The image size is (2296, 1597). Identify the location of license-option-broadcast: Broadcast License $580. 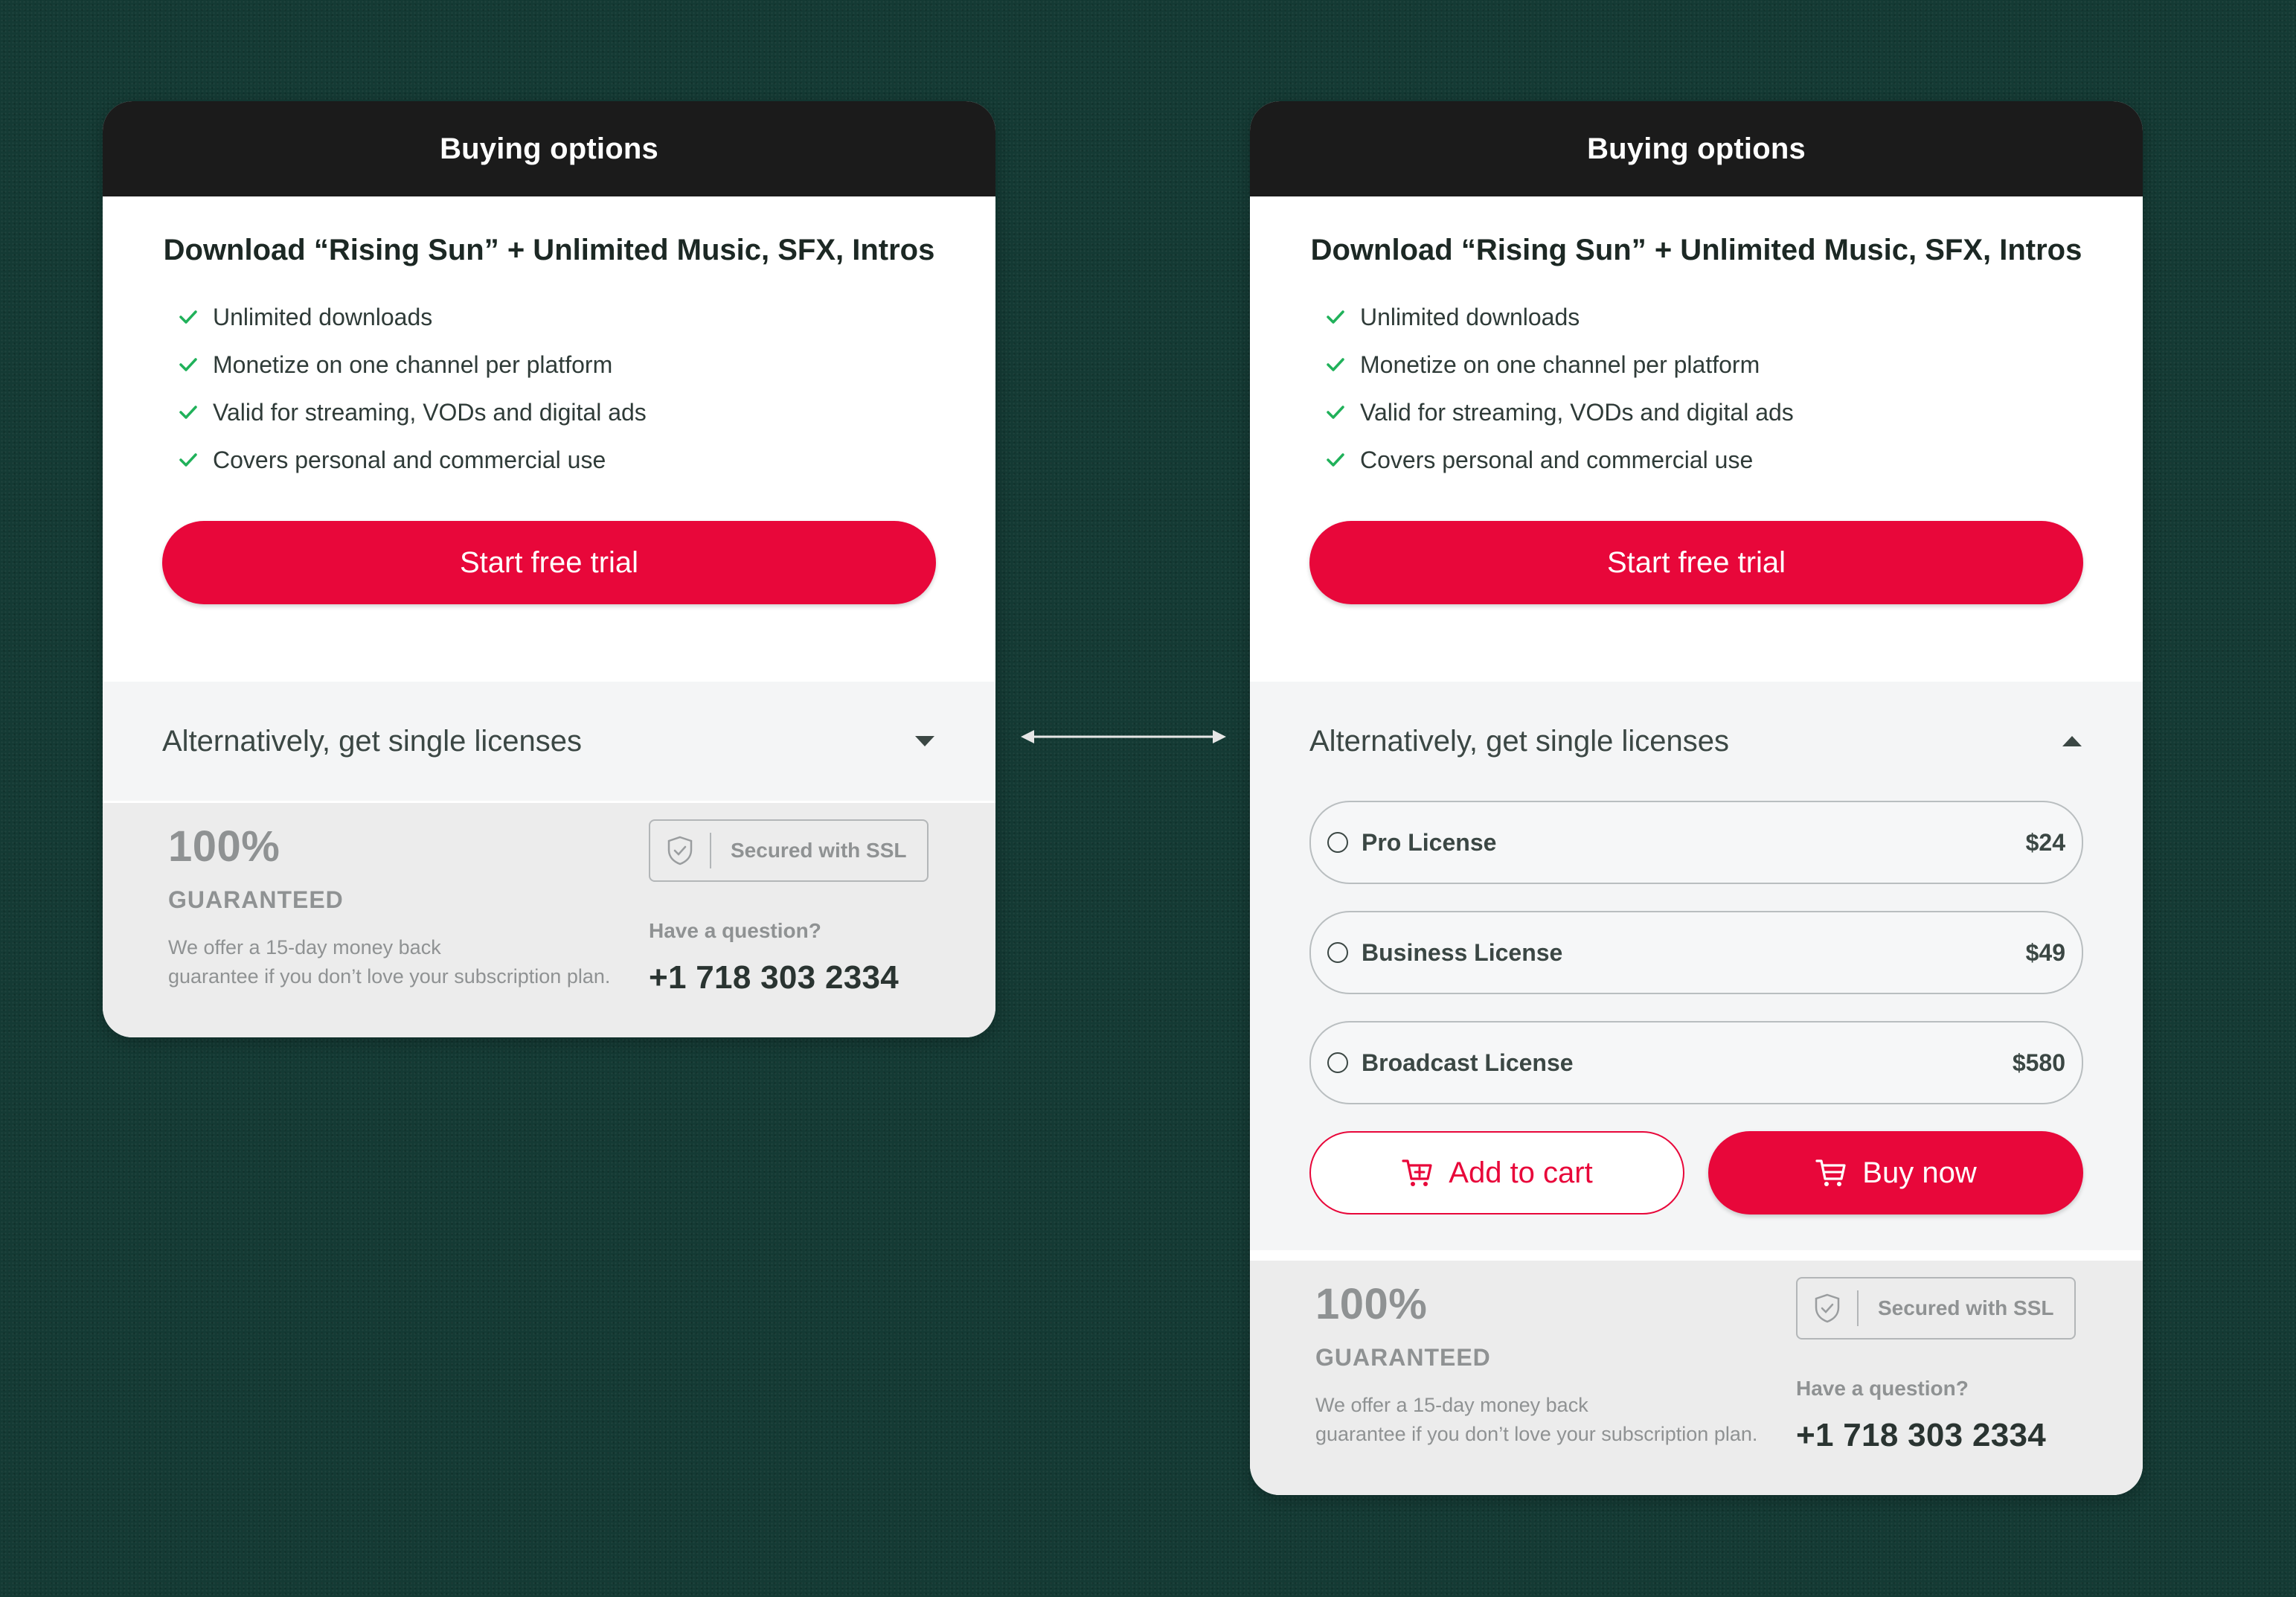
(1696, 1062).